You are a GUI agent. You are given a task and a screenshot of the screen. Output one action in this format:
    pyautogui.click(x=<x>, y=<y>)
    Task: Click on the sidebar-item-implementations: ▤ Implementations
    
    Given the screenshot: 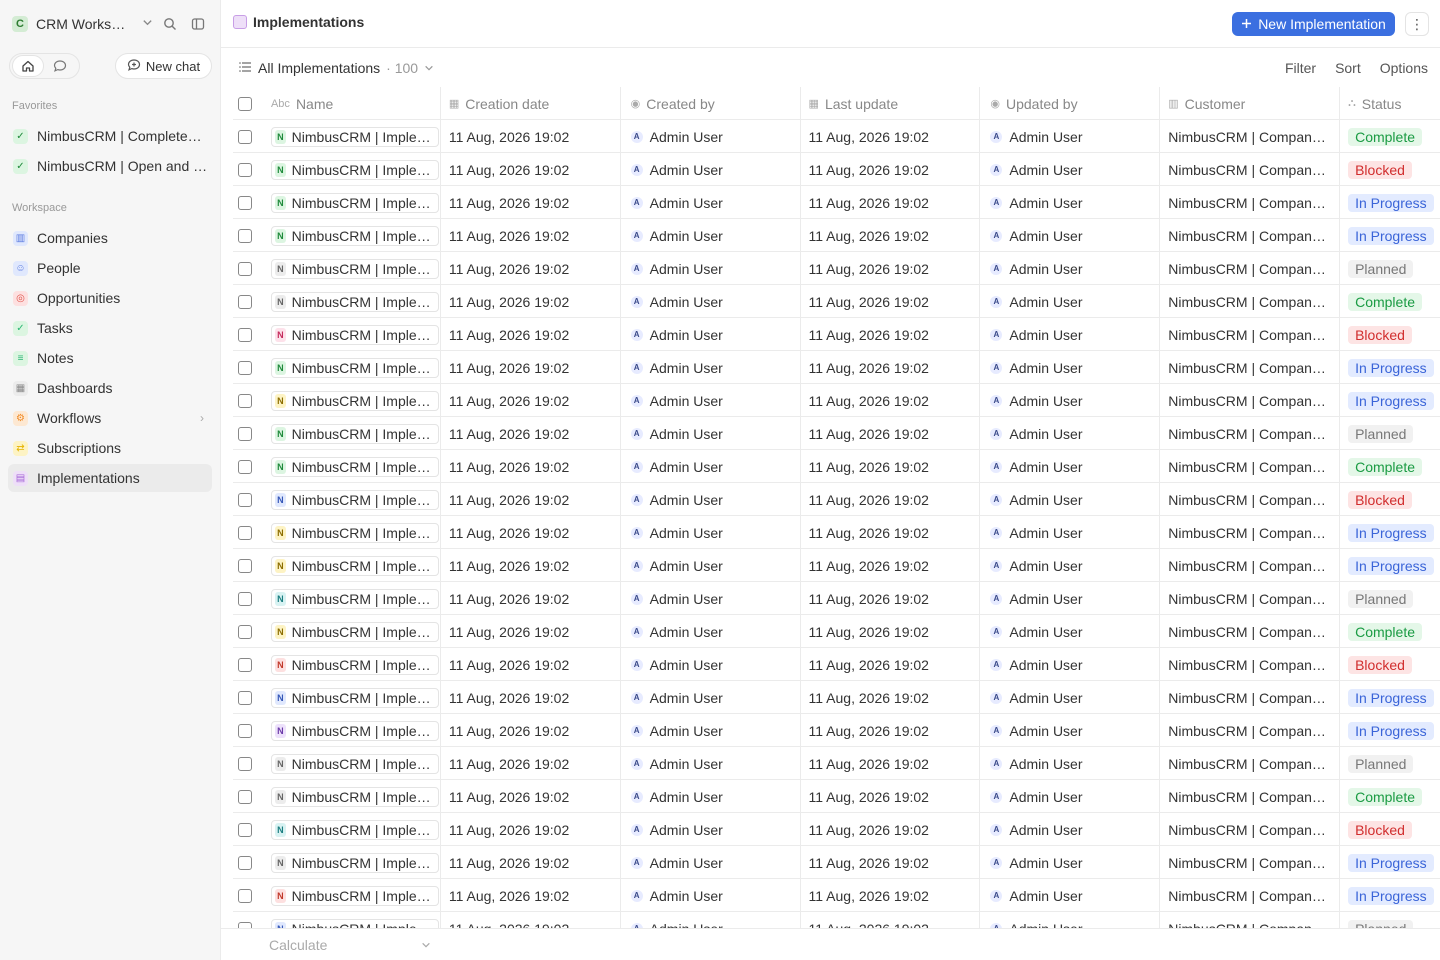 What is the action you would take?
    pyautogui.click(x=110, y=478)
    